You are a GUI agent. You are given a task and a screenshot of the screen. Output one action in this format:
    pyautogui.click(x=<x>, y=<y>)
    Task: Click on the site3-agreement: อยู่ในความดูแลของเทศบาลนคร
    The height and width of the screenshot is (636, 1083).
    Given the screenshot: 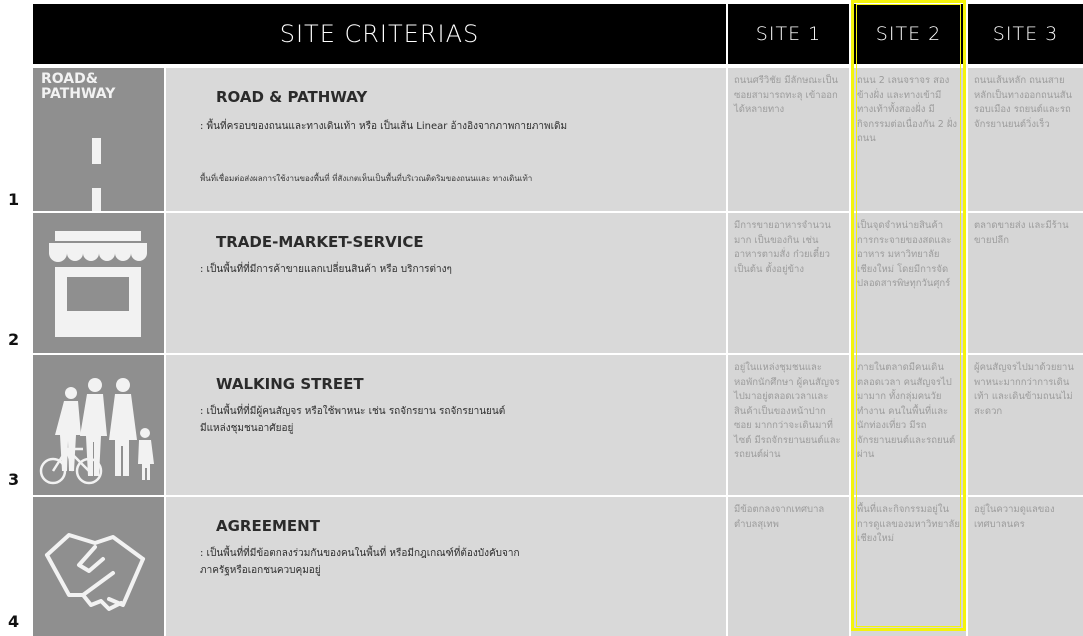 What is the action you would take?
    pyautogui.click(x=1025, y=566)
    